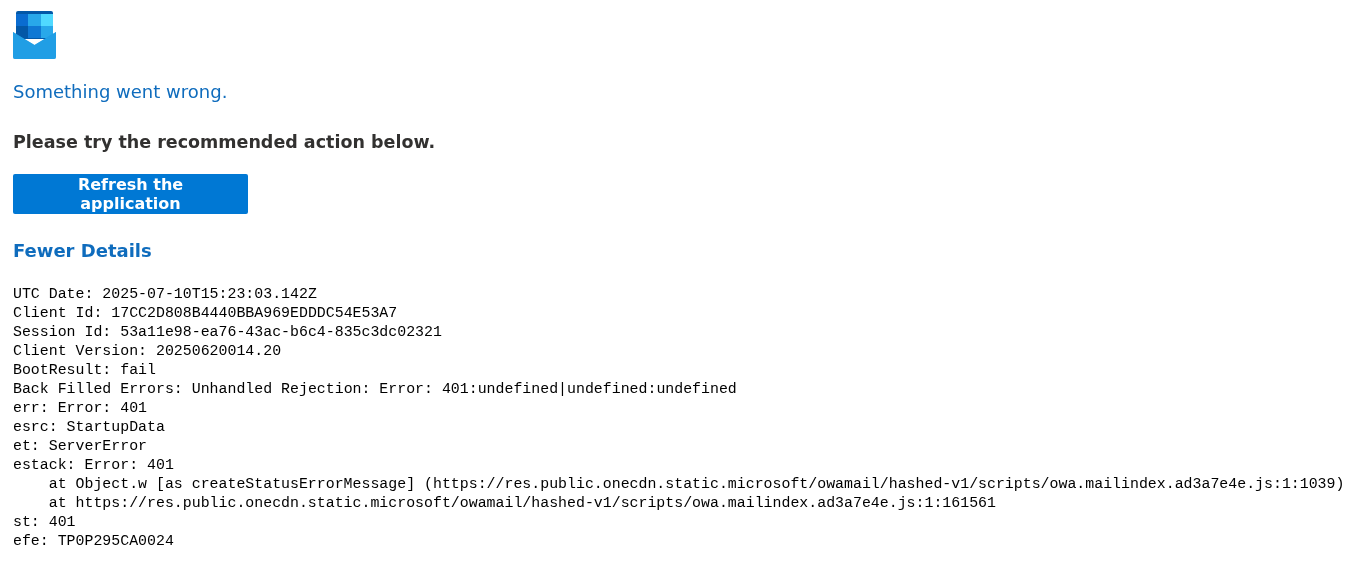  Describe the element at coordinates (165, 294) in the screenshot. I see `detail-line: UTC Date: 2025-07-10T15:23:03.142Z` at that location.